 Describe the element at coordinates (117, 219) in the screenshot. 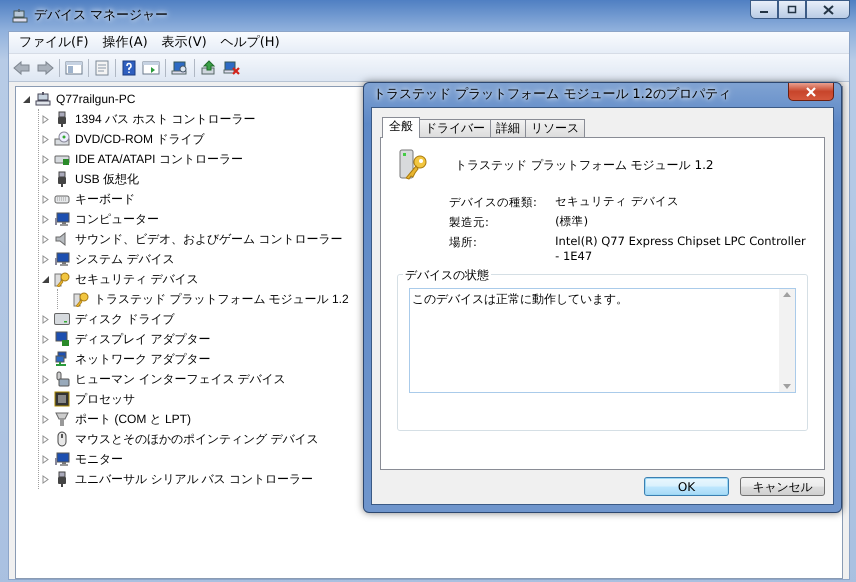

I see `tree-item-label: コンピューター` at that location.